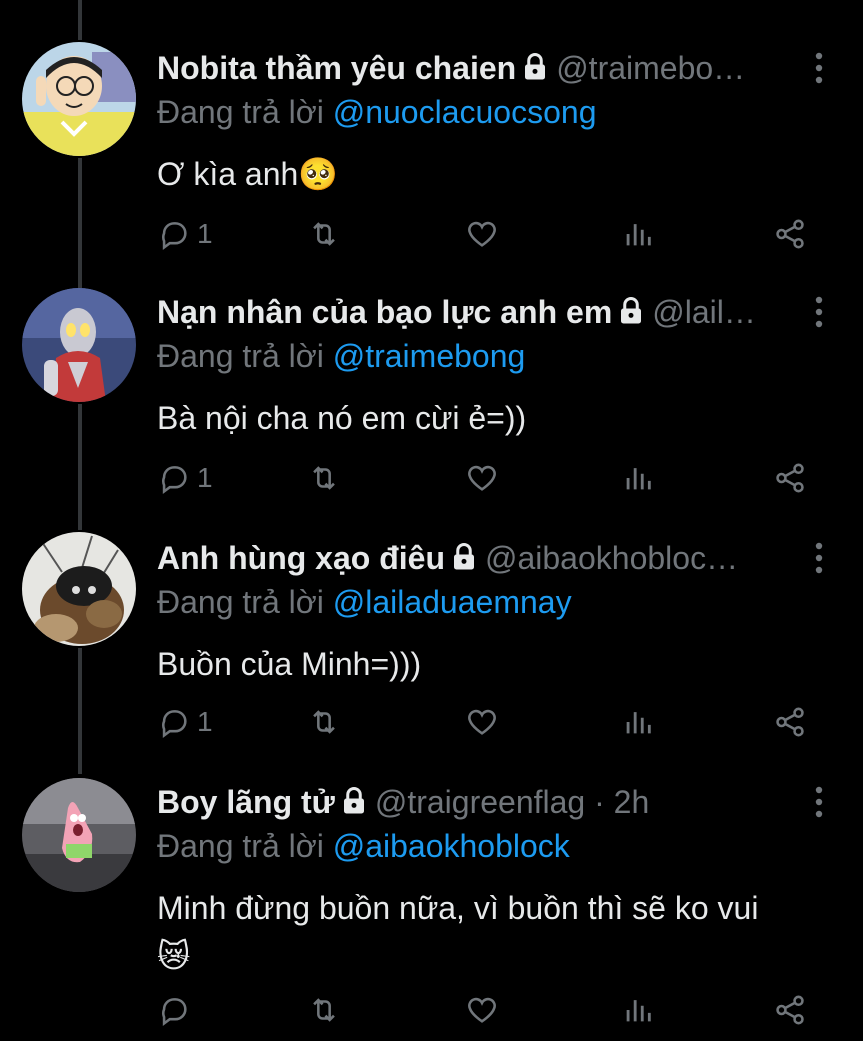  I want to click on replying-to: Đang trả lời @traimebong, so click(341, 356).